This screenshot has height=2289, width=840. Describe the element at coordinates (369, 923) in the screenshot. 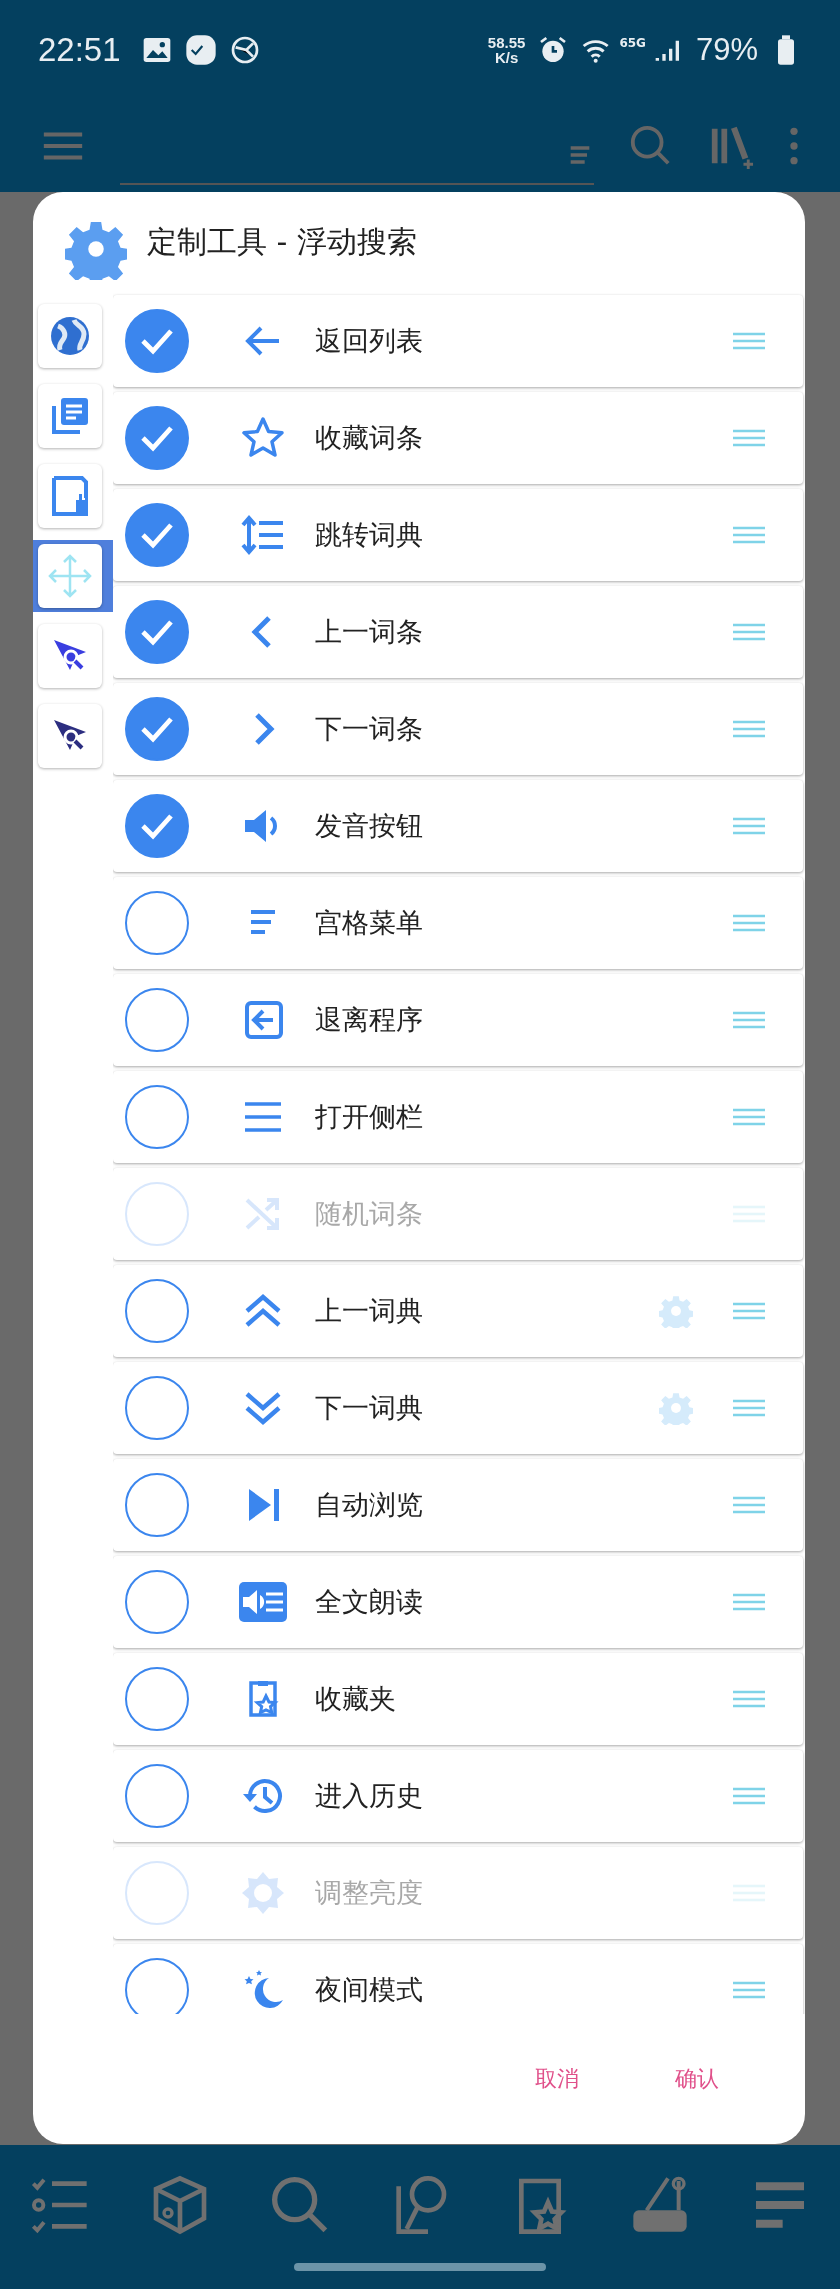

I see `tool-label: 宫格菜单` at that location.